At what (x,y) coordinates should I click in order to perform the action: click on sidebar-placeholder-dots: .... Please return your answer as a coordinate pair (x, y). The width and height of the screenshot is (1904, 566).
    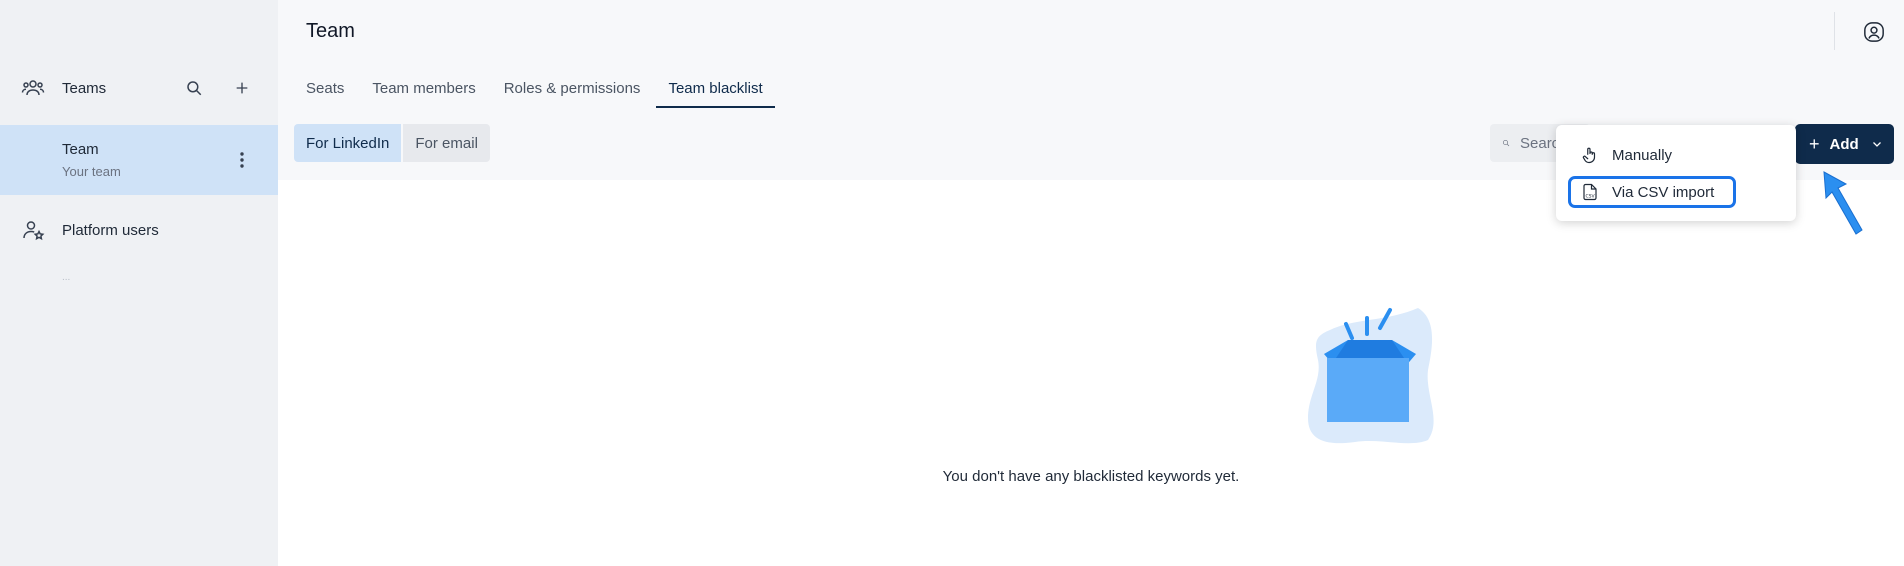
    Looking at the image, I should click on (66, 277).